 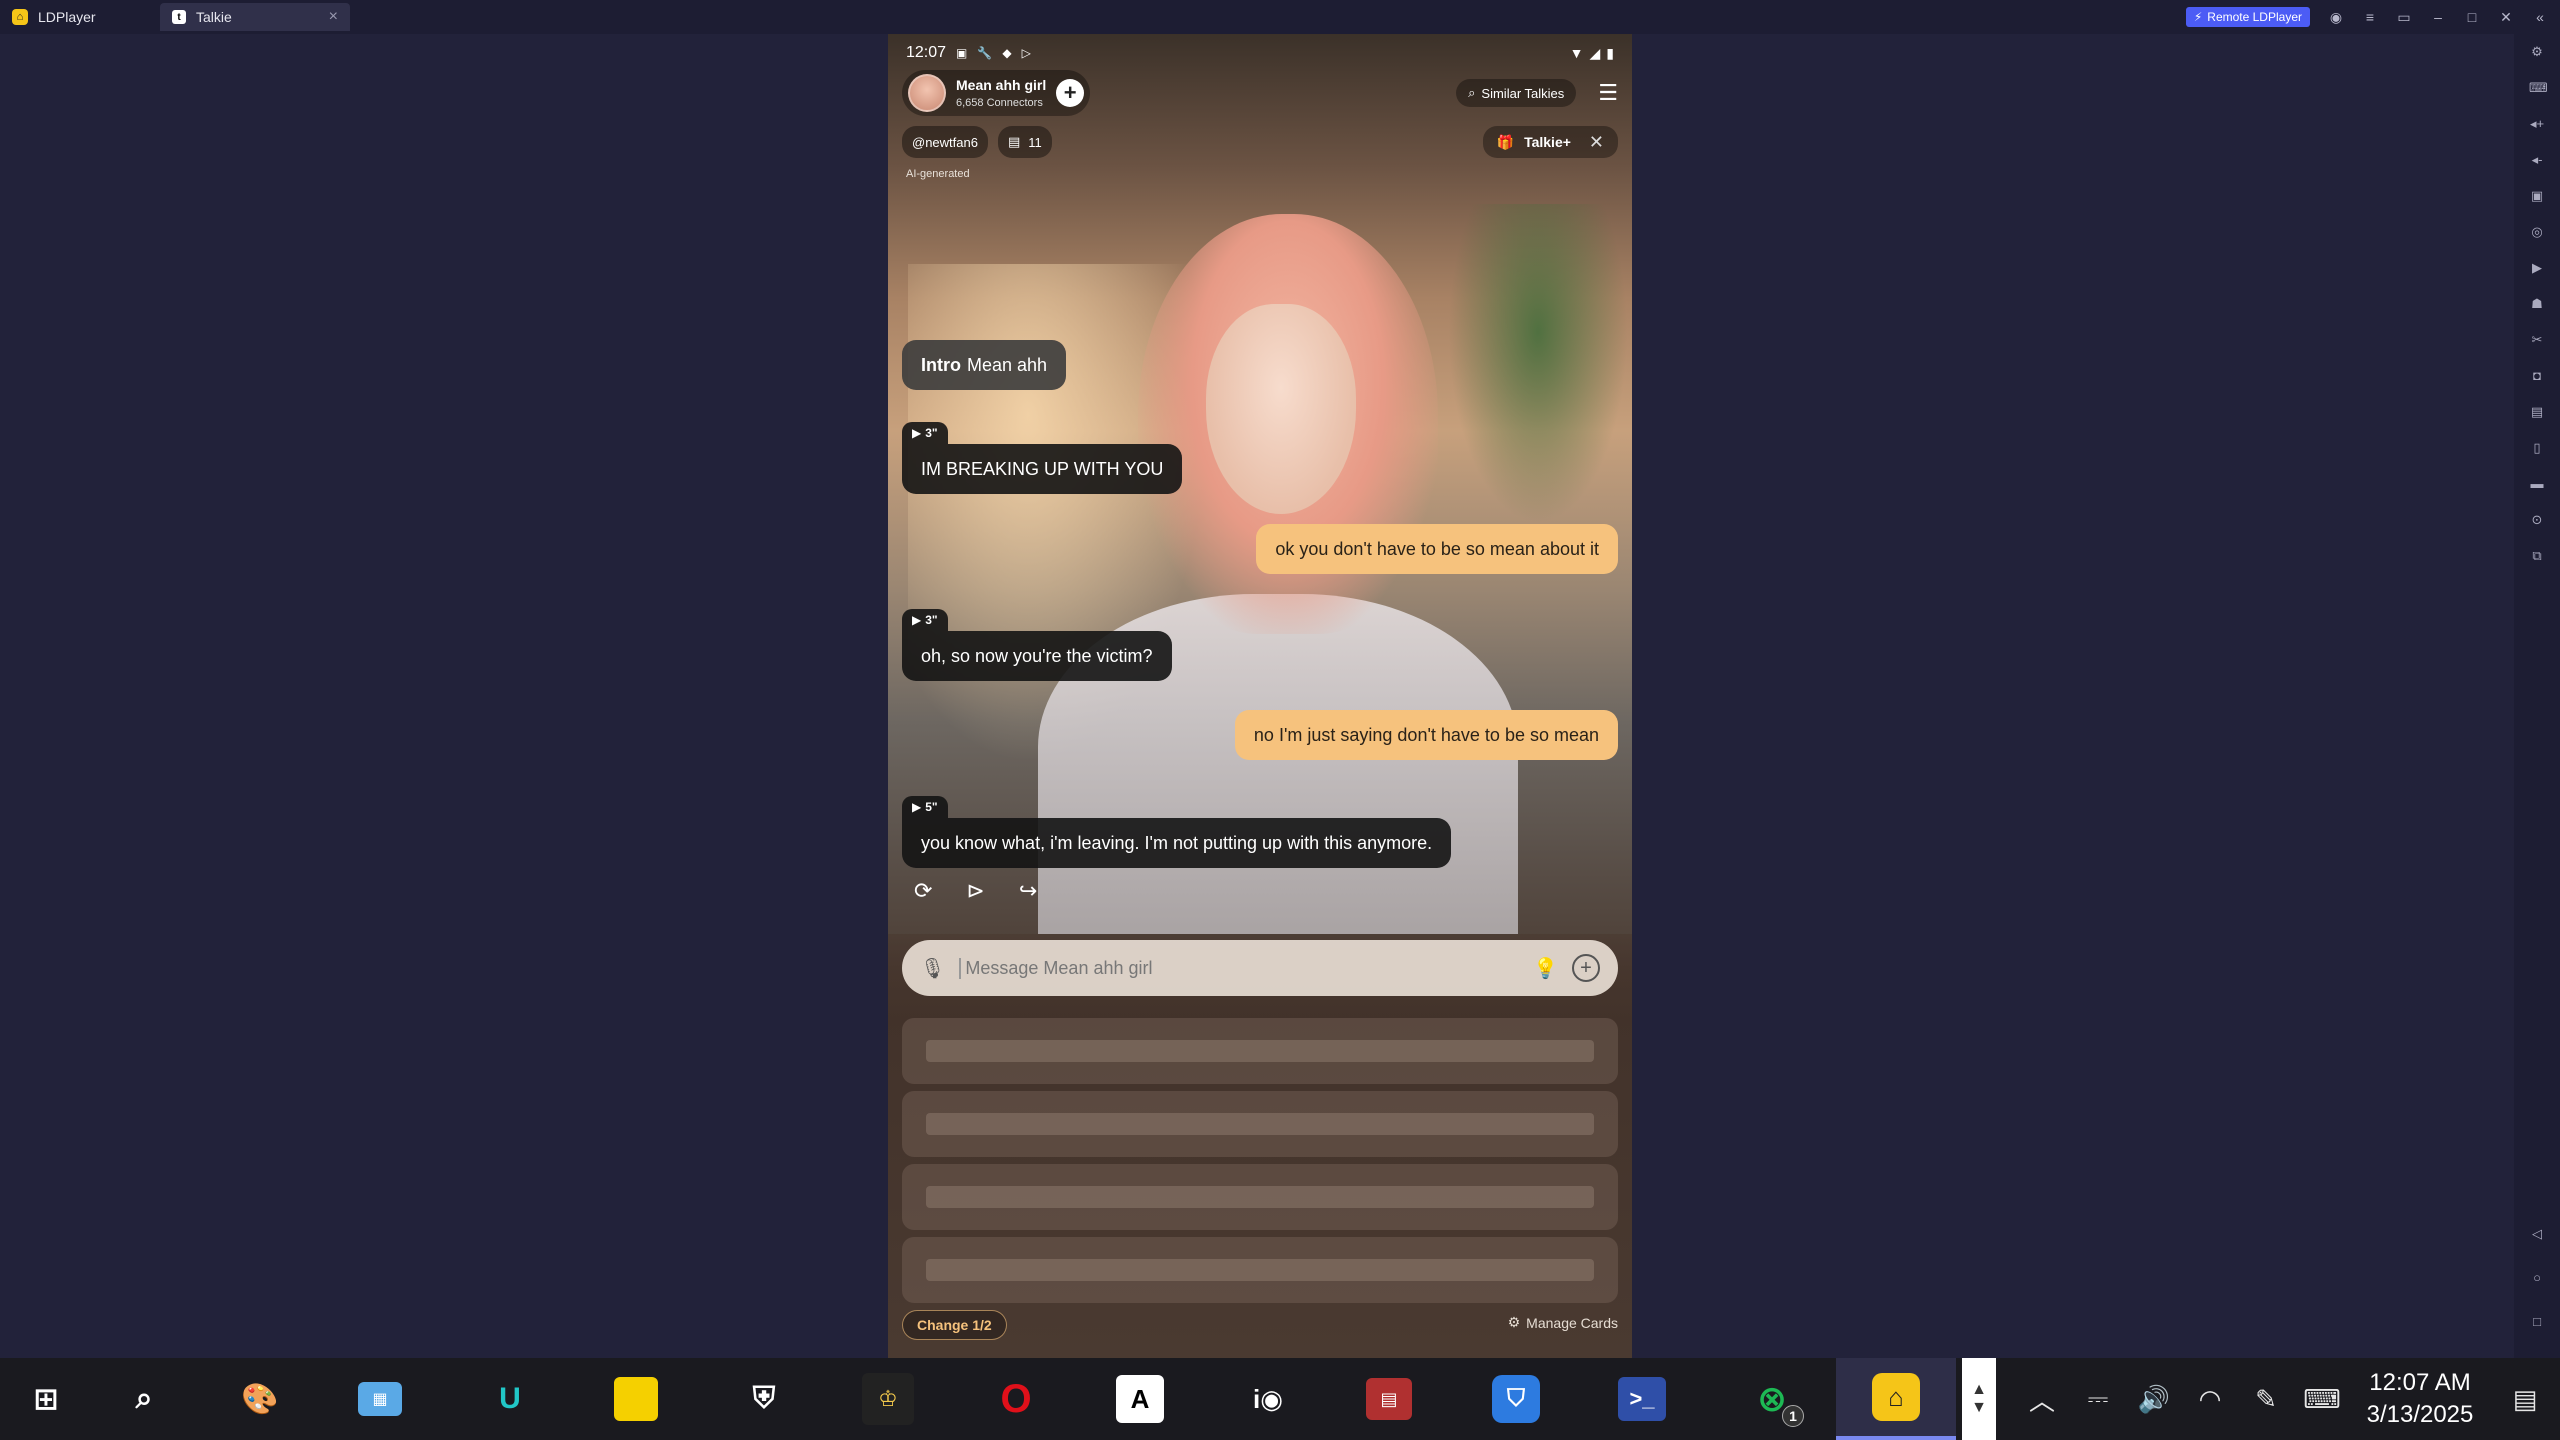 What do you see at coordinates (2537, 520) in the screenshot?
I see `location-icon: ⊙` at bounding box center [2537, 520].